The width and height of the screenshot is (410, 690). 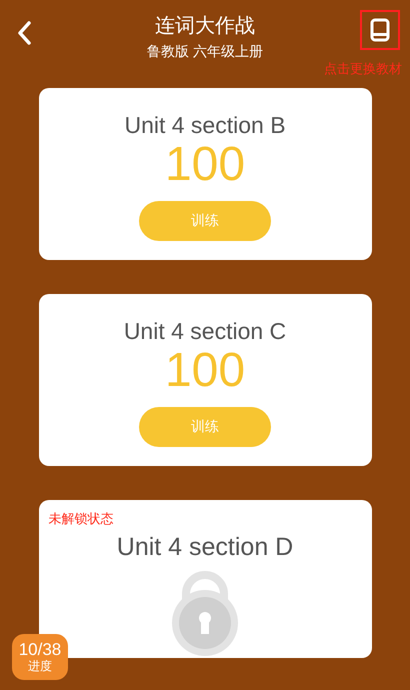 What do you see at coordinates (205, 125) in the screenshot?
I see `unit-title: Unit 4 section B` at bounding box center [205, 125].